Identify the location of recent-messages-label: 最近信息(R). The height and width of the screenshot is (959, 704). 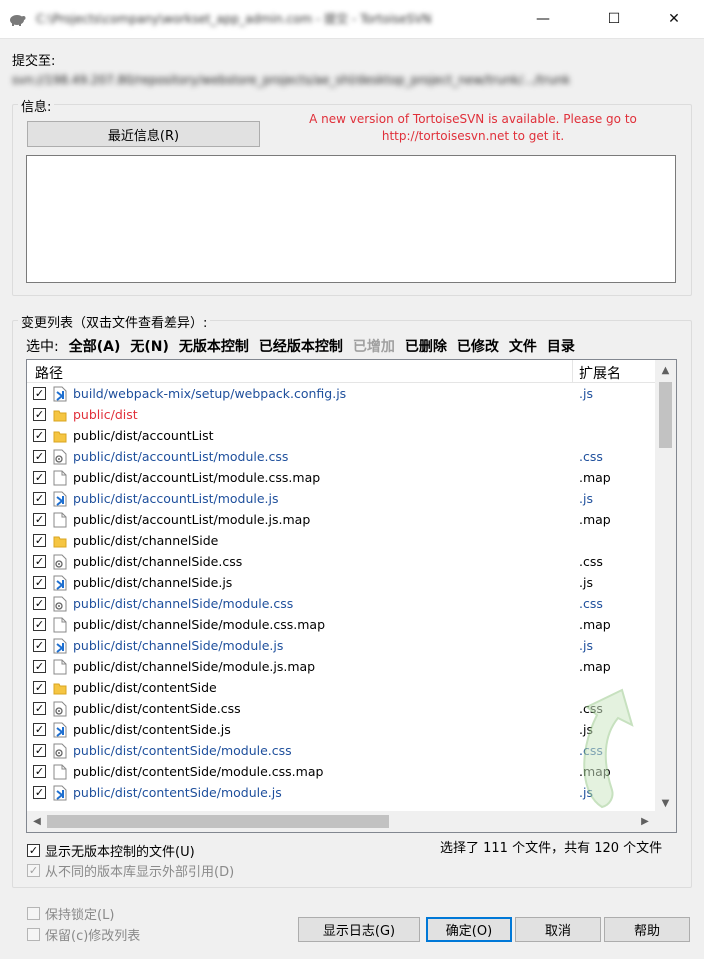
(143, 136).